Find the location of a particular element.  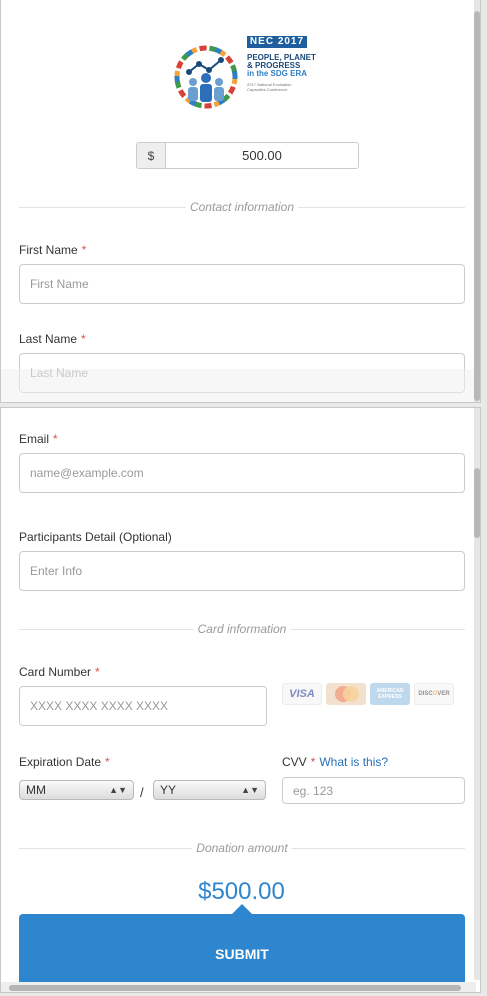

caret-up-icon is located at coordinates (242, 909).